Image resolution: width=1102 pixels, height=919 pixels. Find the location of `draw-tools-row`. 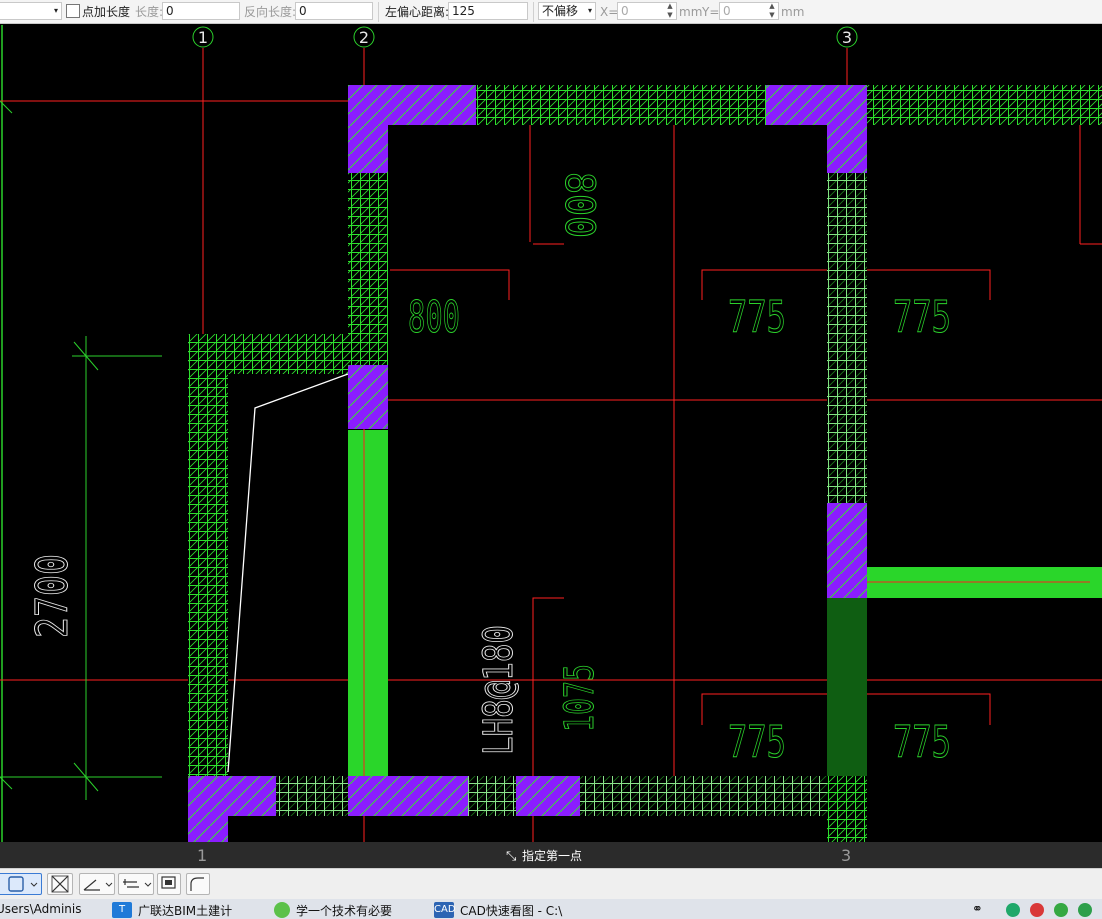

draw-tools-row is located at coordinates (551, 883).